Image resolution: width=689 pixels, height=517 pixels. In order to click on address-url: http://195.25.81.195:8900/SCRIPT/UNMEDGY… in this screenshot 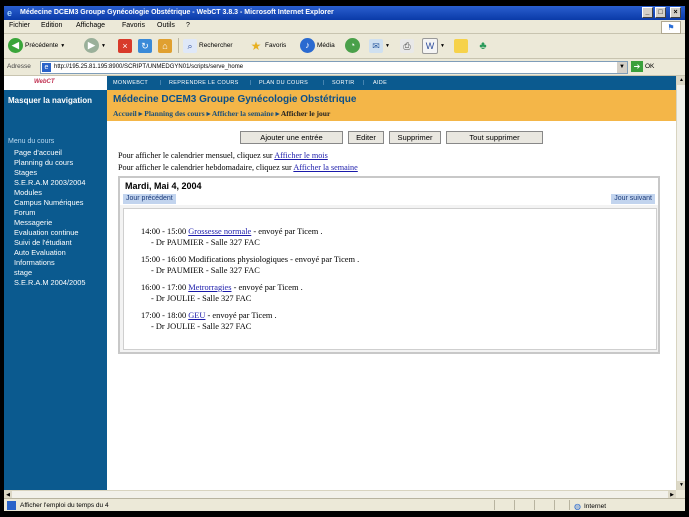, I will do `click(149, 67)`.